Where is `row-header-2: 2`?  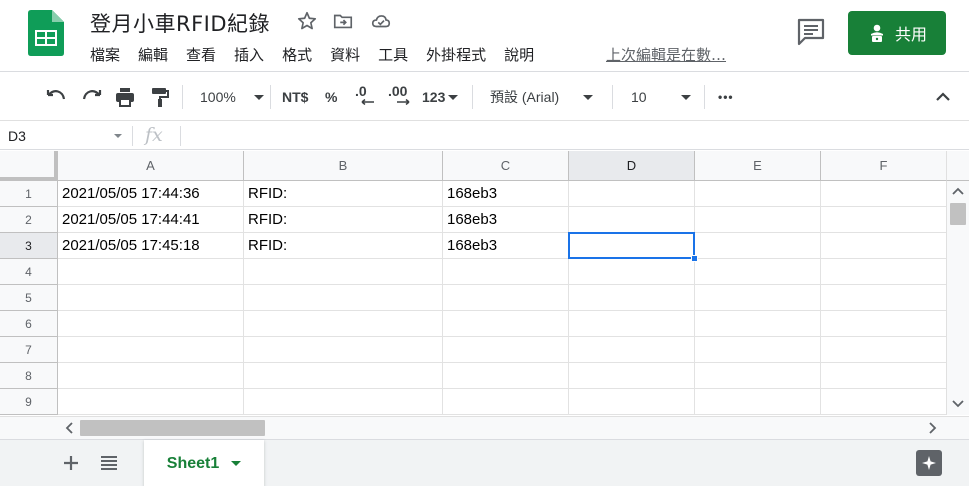
row-header-2: 2 is located at coordinates (29, 220).